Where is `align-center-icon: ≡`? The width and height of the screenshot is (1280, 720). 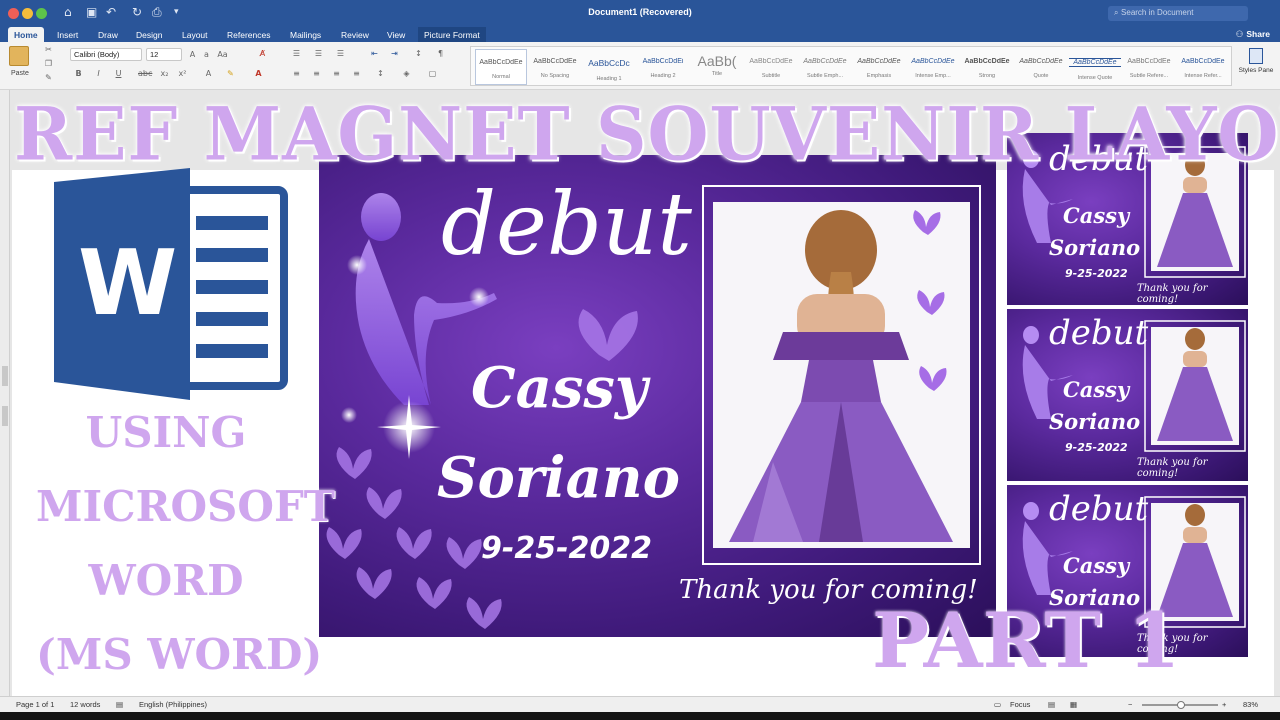 align-center-icon: ≡ is located at coordinates (316, 74).